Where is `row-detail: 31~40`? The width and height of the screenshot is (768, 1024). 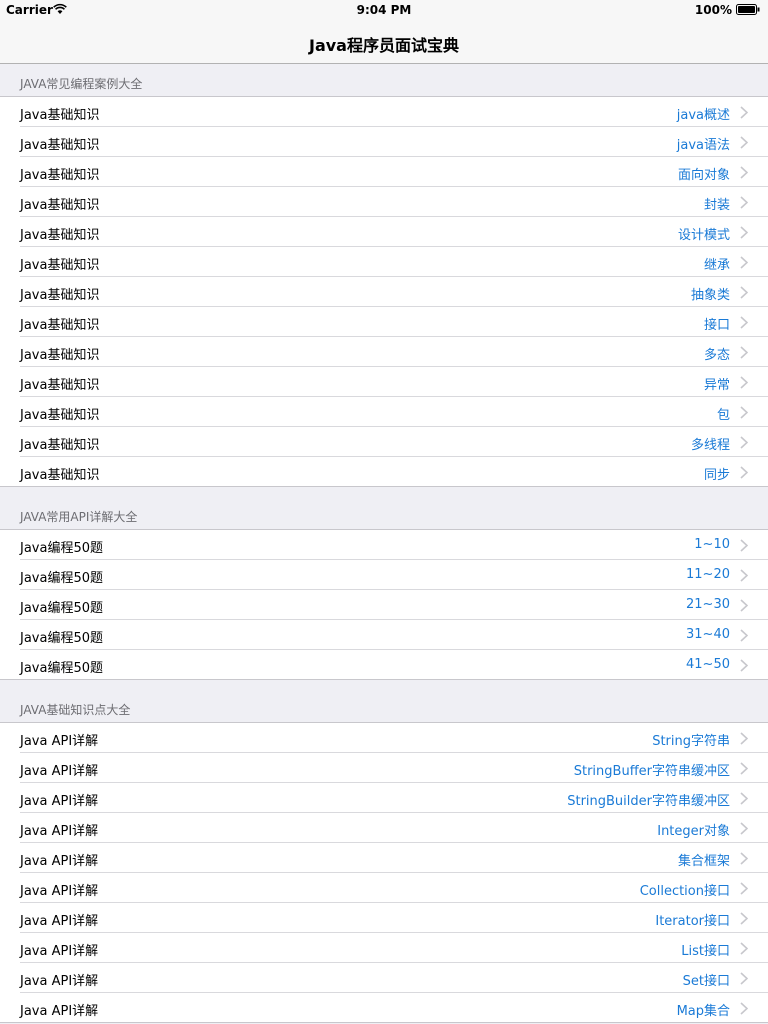
row-detail: 31~40 is located at coordinates (708, 634).